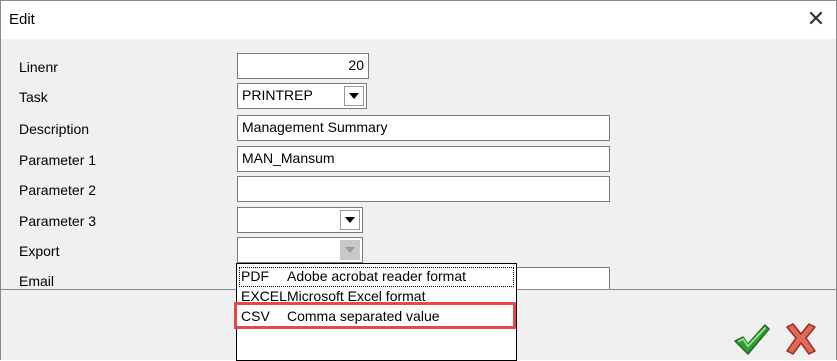 This screenshot has width=837, height=361. What do you see at coordinates (58, 190) in the screenshot?
I see `parameter-2-label: Parameter 2` at bounding box center [58, 190].